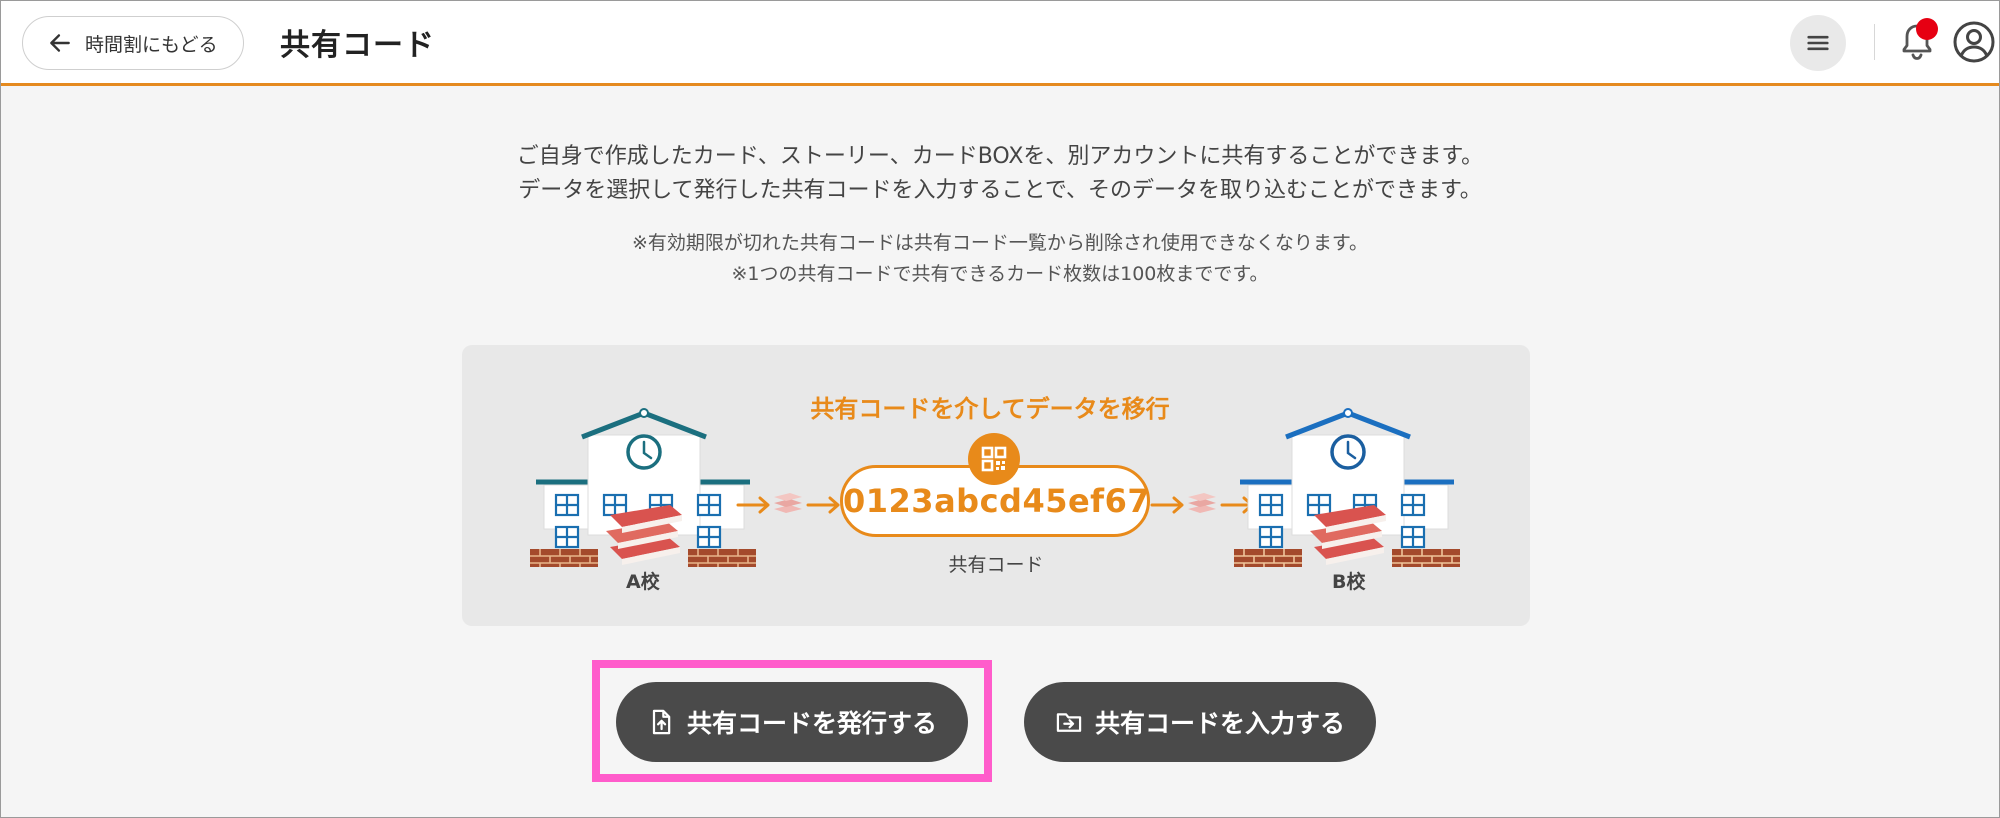 The image size is (2000, 818). I want to click on school-b-label: B校, so click(1349, 582).